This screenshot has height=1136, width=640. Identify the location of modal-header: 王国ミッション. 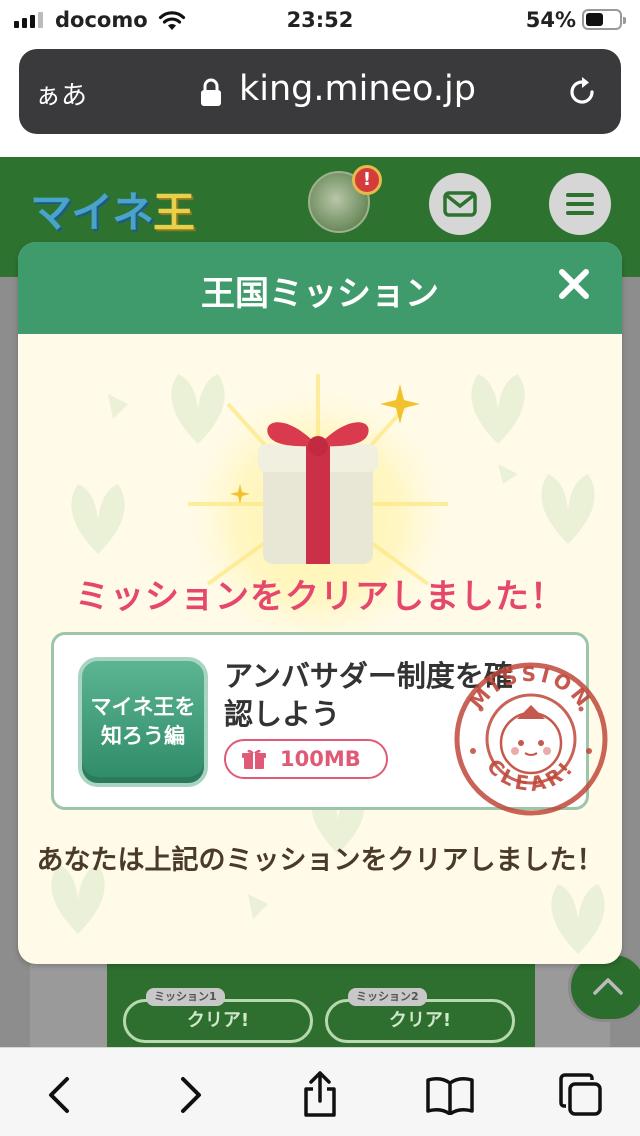
(320, 288).